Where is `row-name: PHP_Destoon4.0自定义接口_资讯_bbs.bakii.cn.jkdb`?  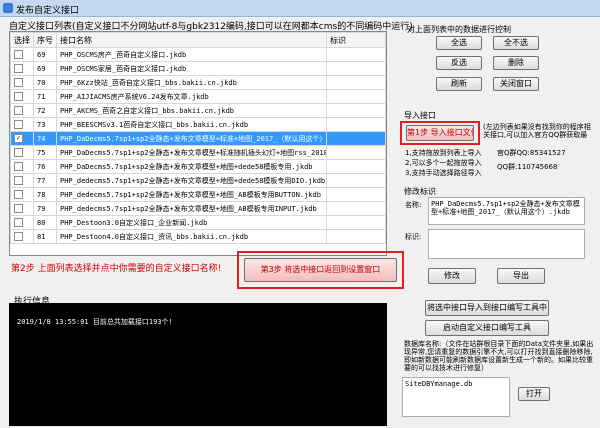 row-name: PHP_Destoon4.0自定义接口_资讯_bbs.bakii.cn.jkdb is located at coordinates (191, 236).